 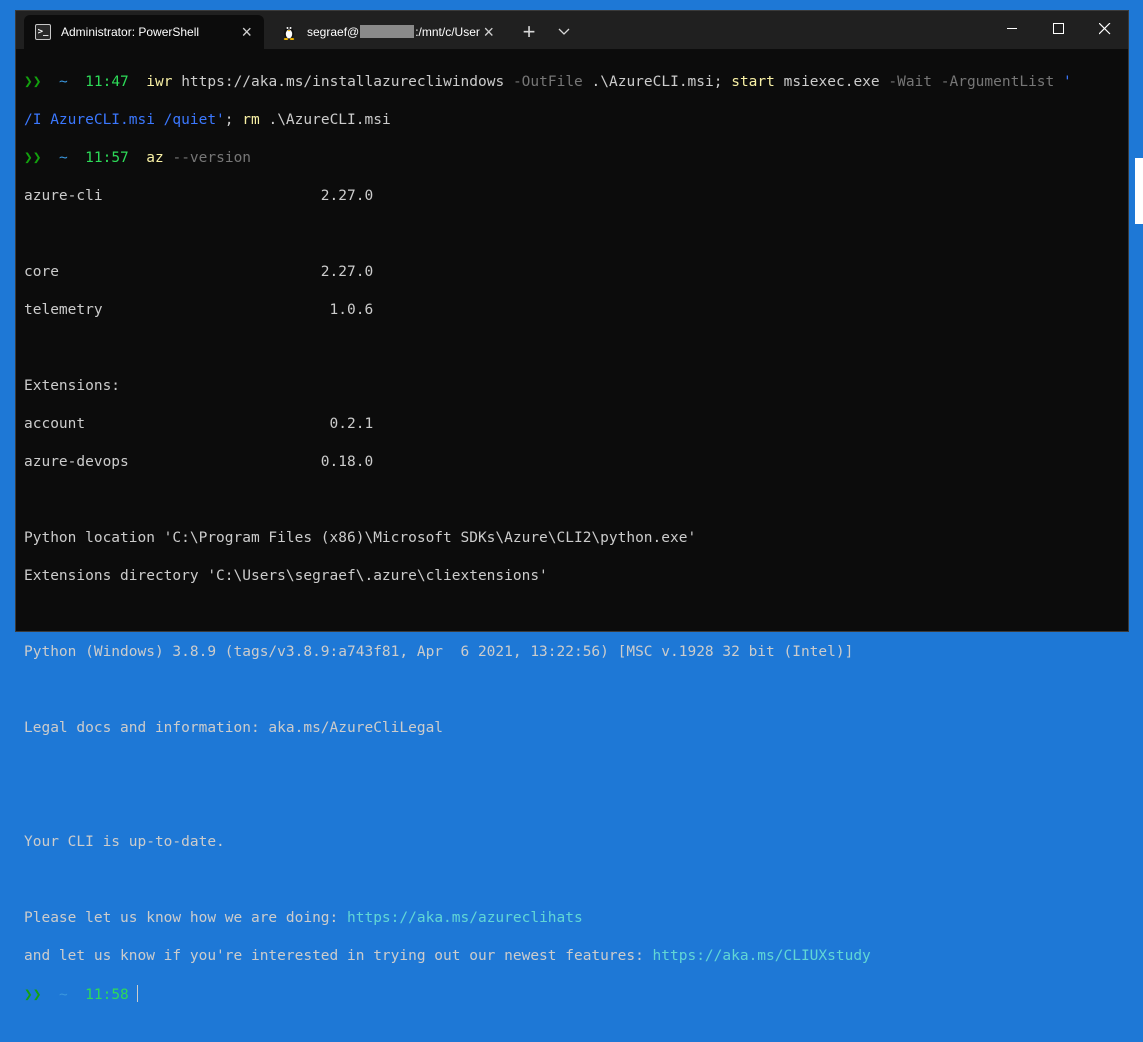 I want to click on output-line: azure-cli 2.27.0, so click(x=199, y=196).